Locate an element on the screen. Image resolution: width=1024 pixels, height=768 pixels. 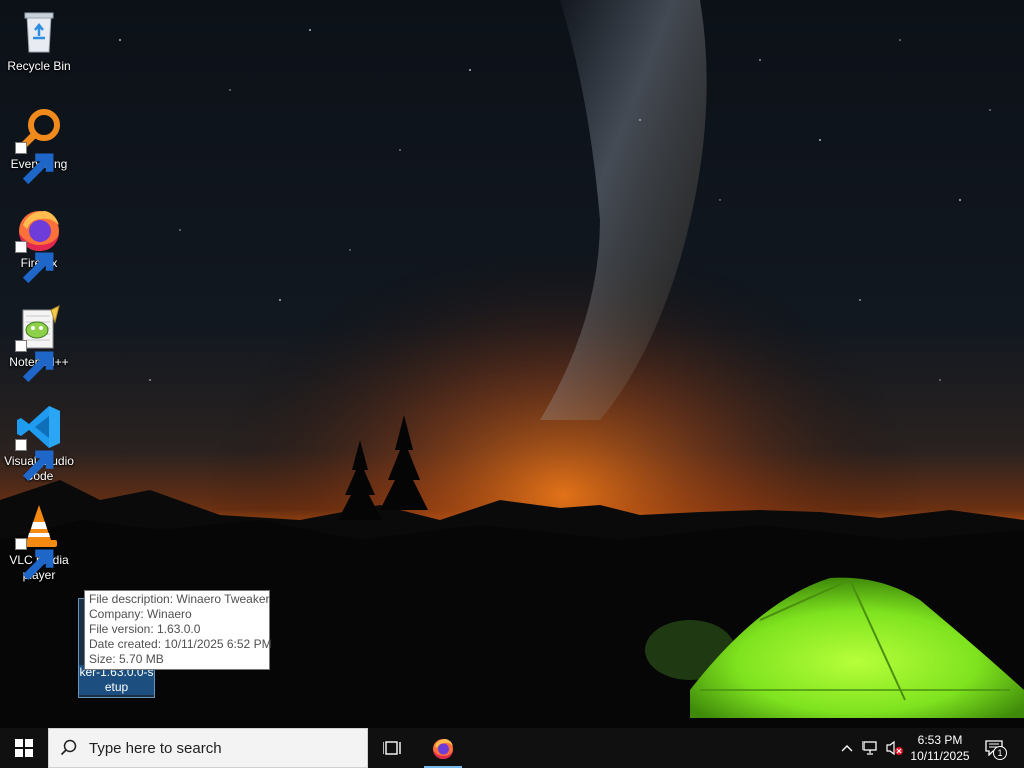
chevron-up-icon is located at coordinates (847, 748).